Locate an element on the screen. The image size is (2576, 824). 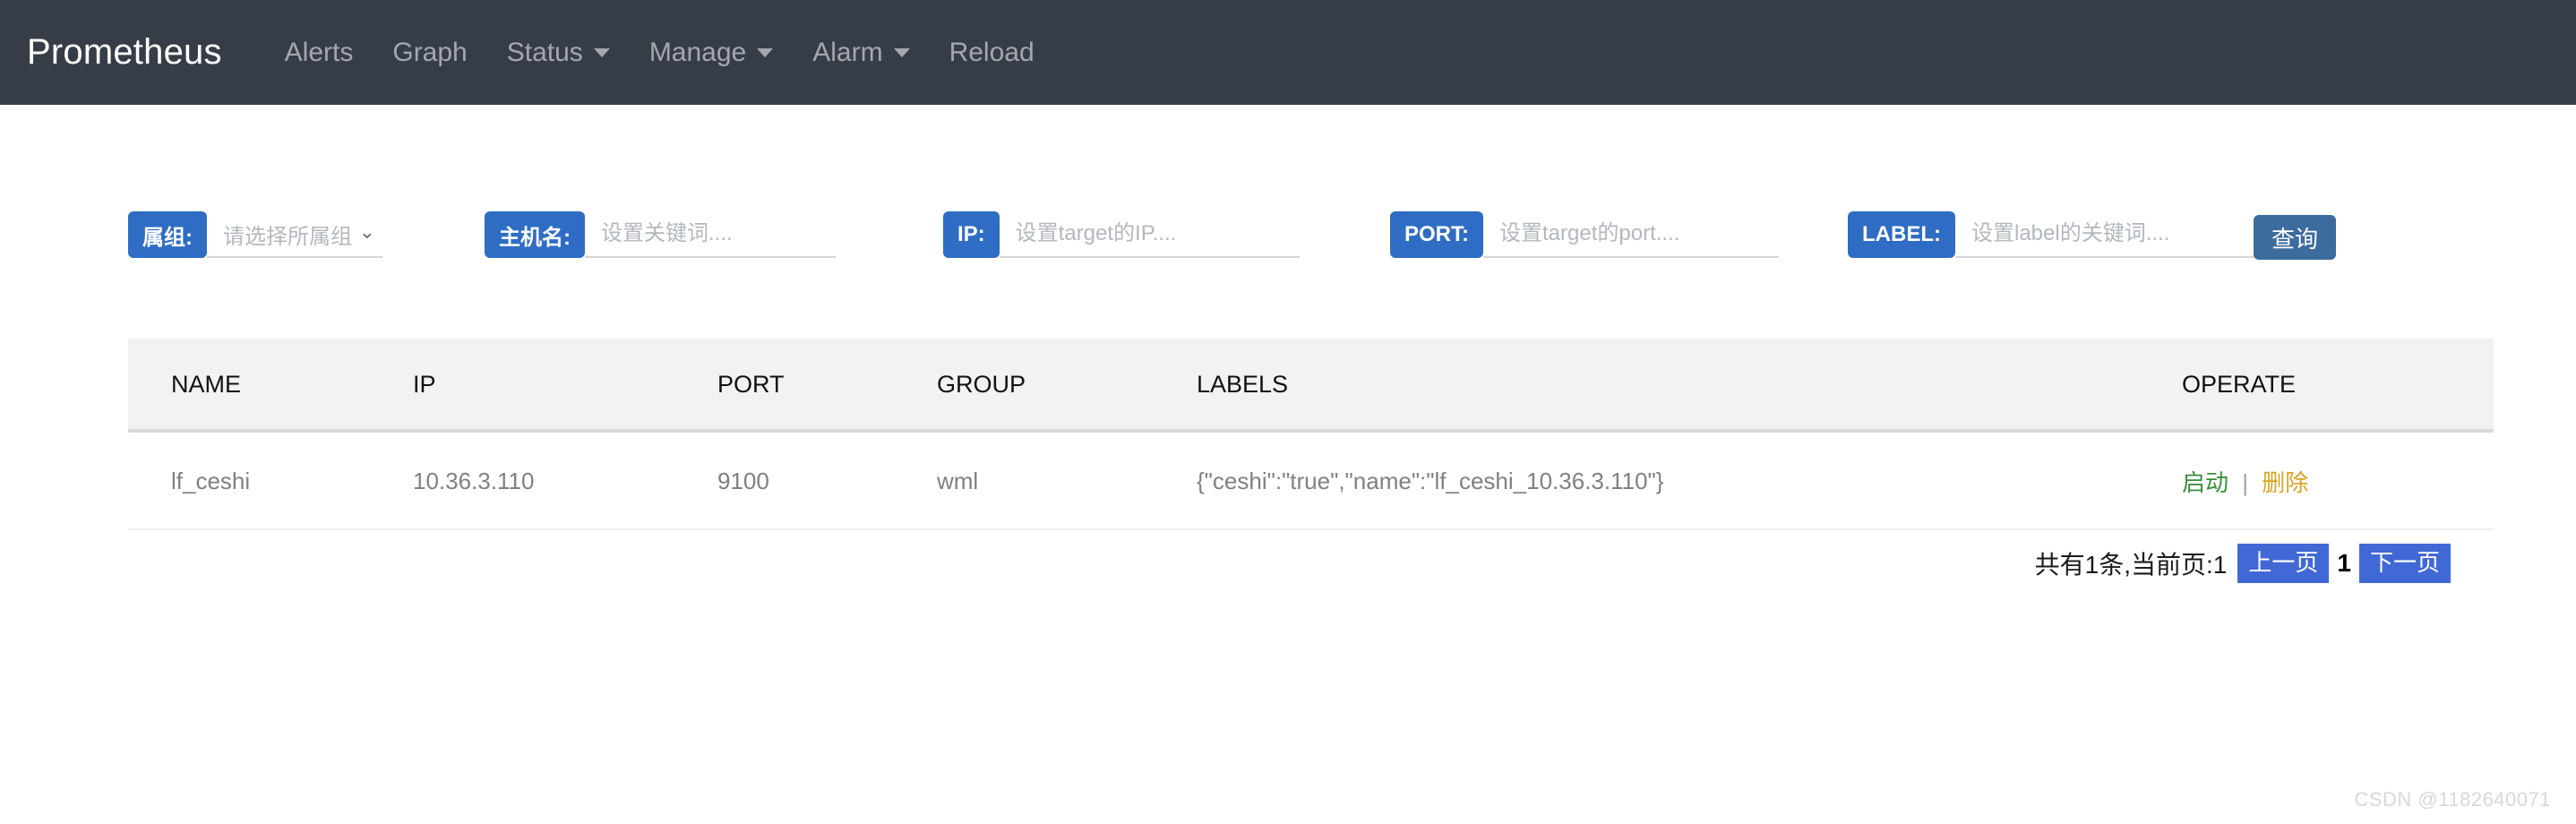
label-filter-label: LABEL: is located at coordinates (1901, 234).